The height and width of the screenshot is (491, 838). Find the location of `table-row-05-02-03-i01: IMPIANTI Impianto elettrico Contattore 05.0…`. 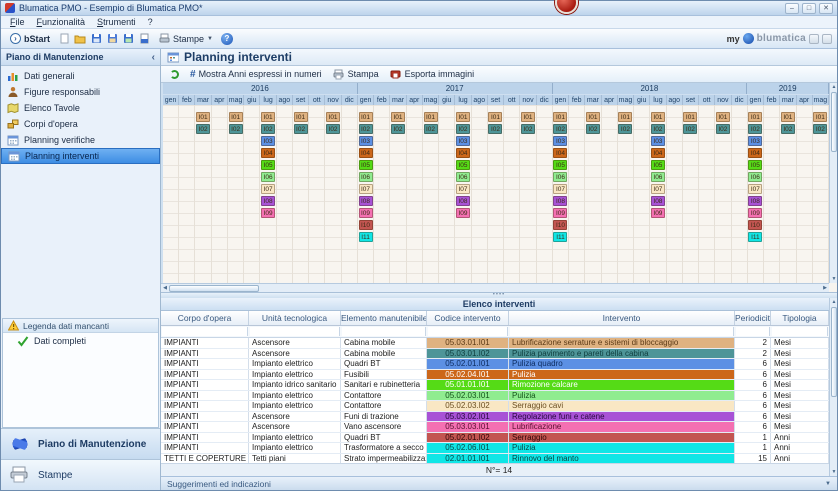

table-row-05-02-03-i01: IMPIANTI Impianto elettrico Contattore 05.0… is located at coordinates (495, 395).